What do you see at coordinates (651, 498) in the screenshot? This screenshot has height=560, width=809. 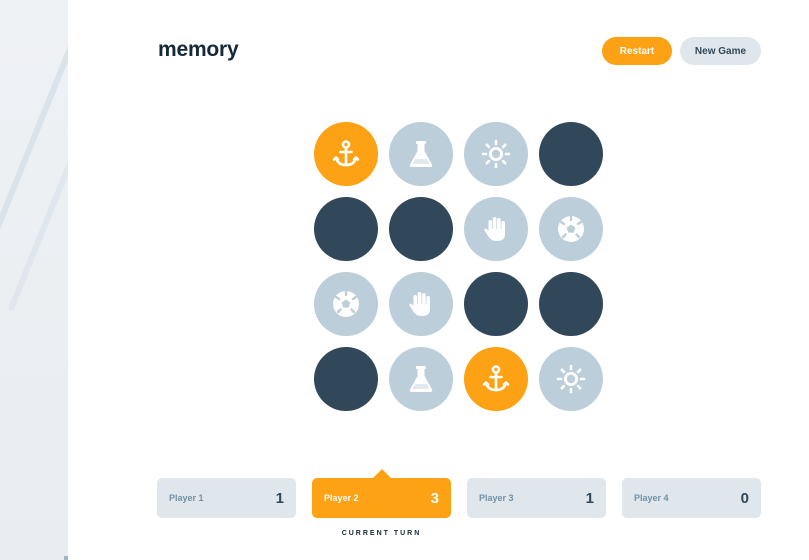 I see `player-name: Player 4` at bounding box center [651, 498].